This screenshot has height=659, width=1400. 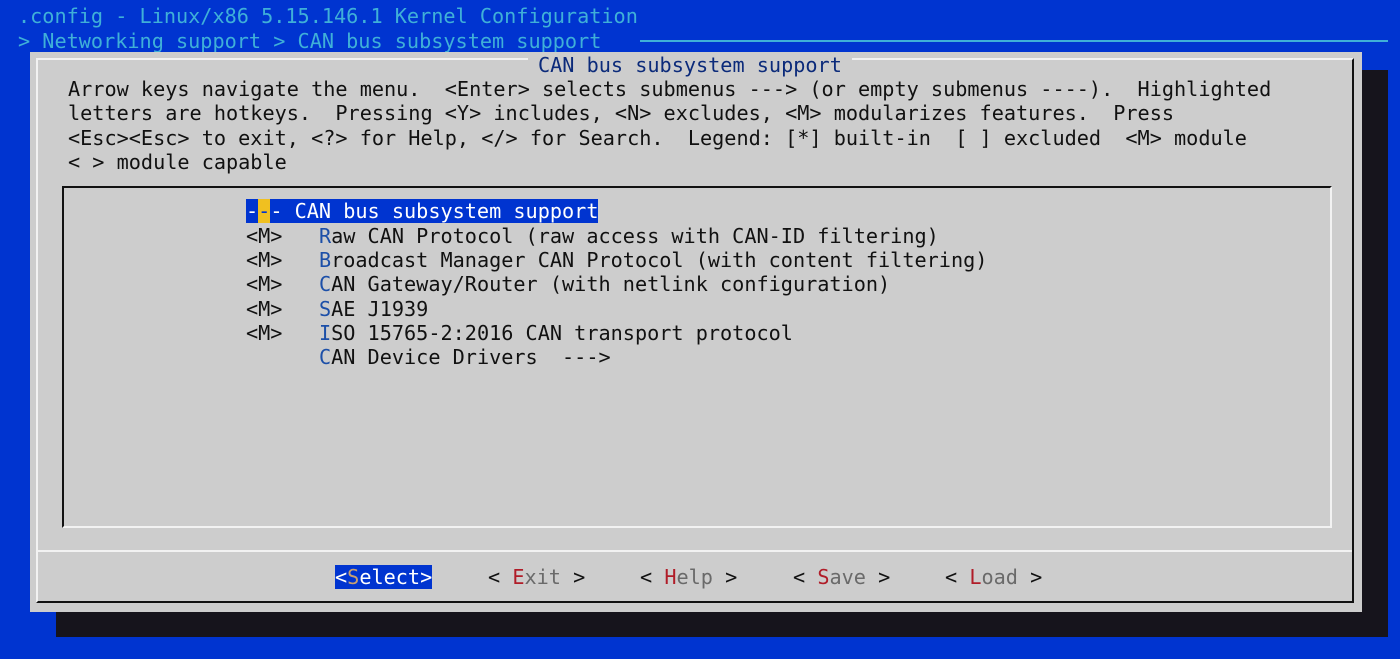 I want to click on help-text-line: < > module capable, so click(x=177, y=162).